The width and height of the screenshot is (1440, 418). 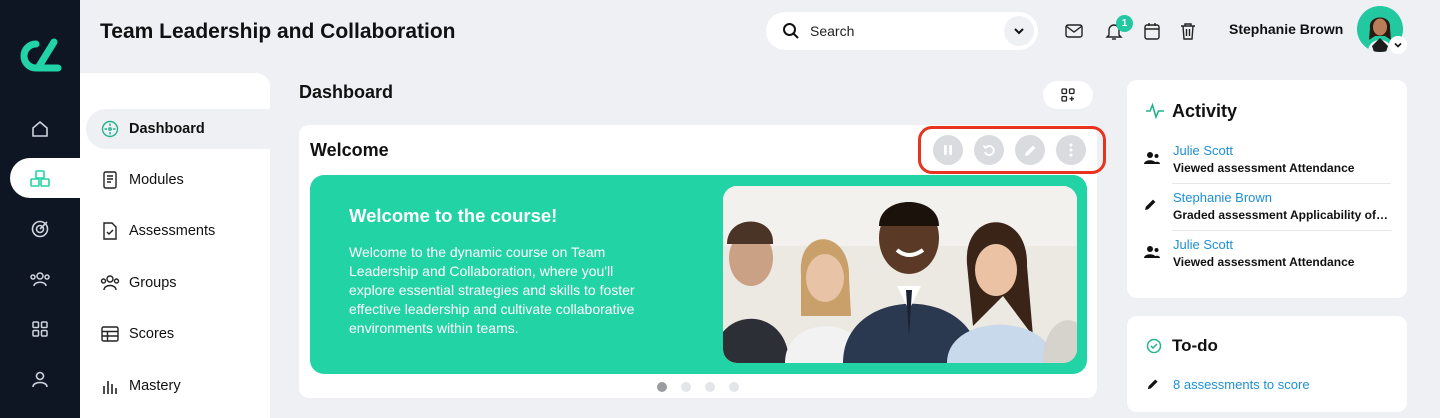 I want to click on sidebar-item-groups: Groups, so click(x=178, y=283).